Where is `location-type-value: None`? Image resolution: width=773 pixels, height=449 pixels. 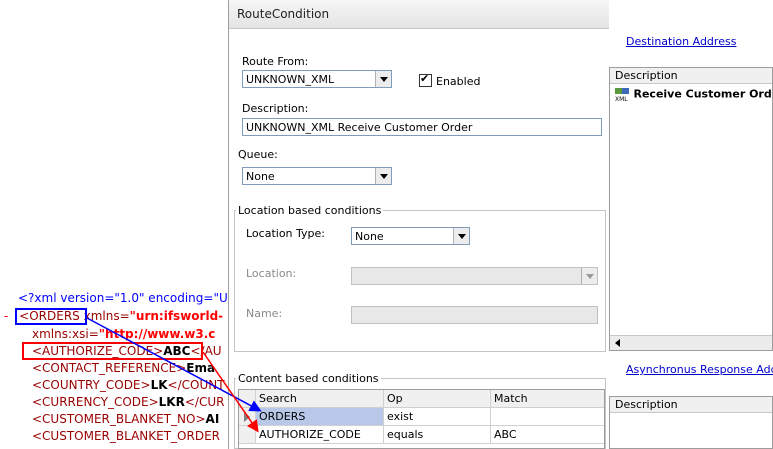
location-type-value: None is located at coordinates (369, 236).